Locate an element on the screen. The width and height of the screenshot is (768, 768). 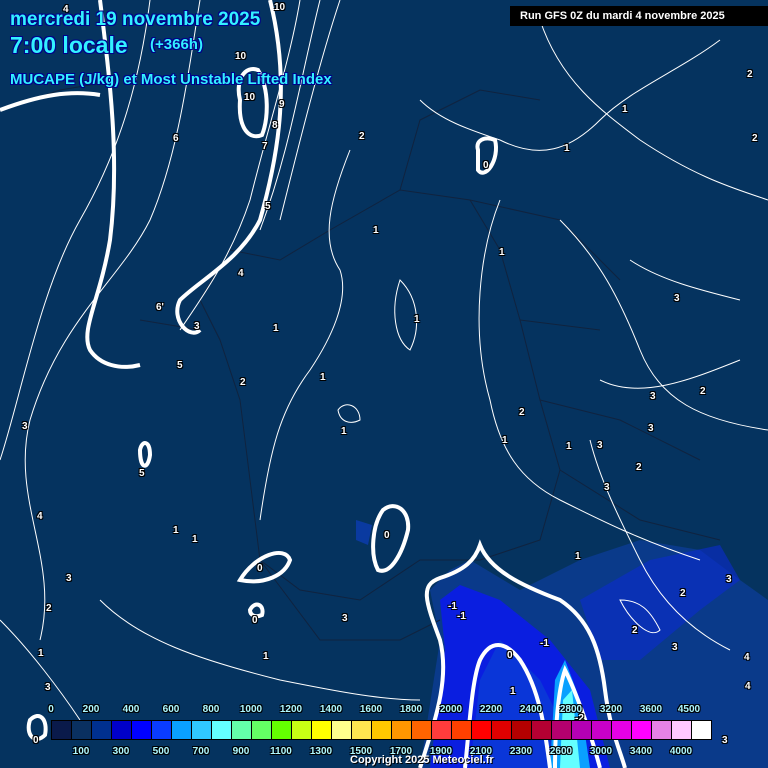
colorbar-tick-bottom: 1300 is located at coordinates (321, 751).